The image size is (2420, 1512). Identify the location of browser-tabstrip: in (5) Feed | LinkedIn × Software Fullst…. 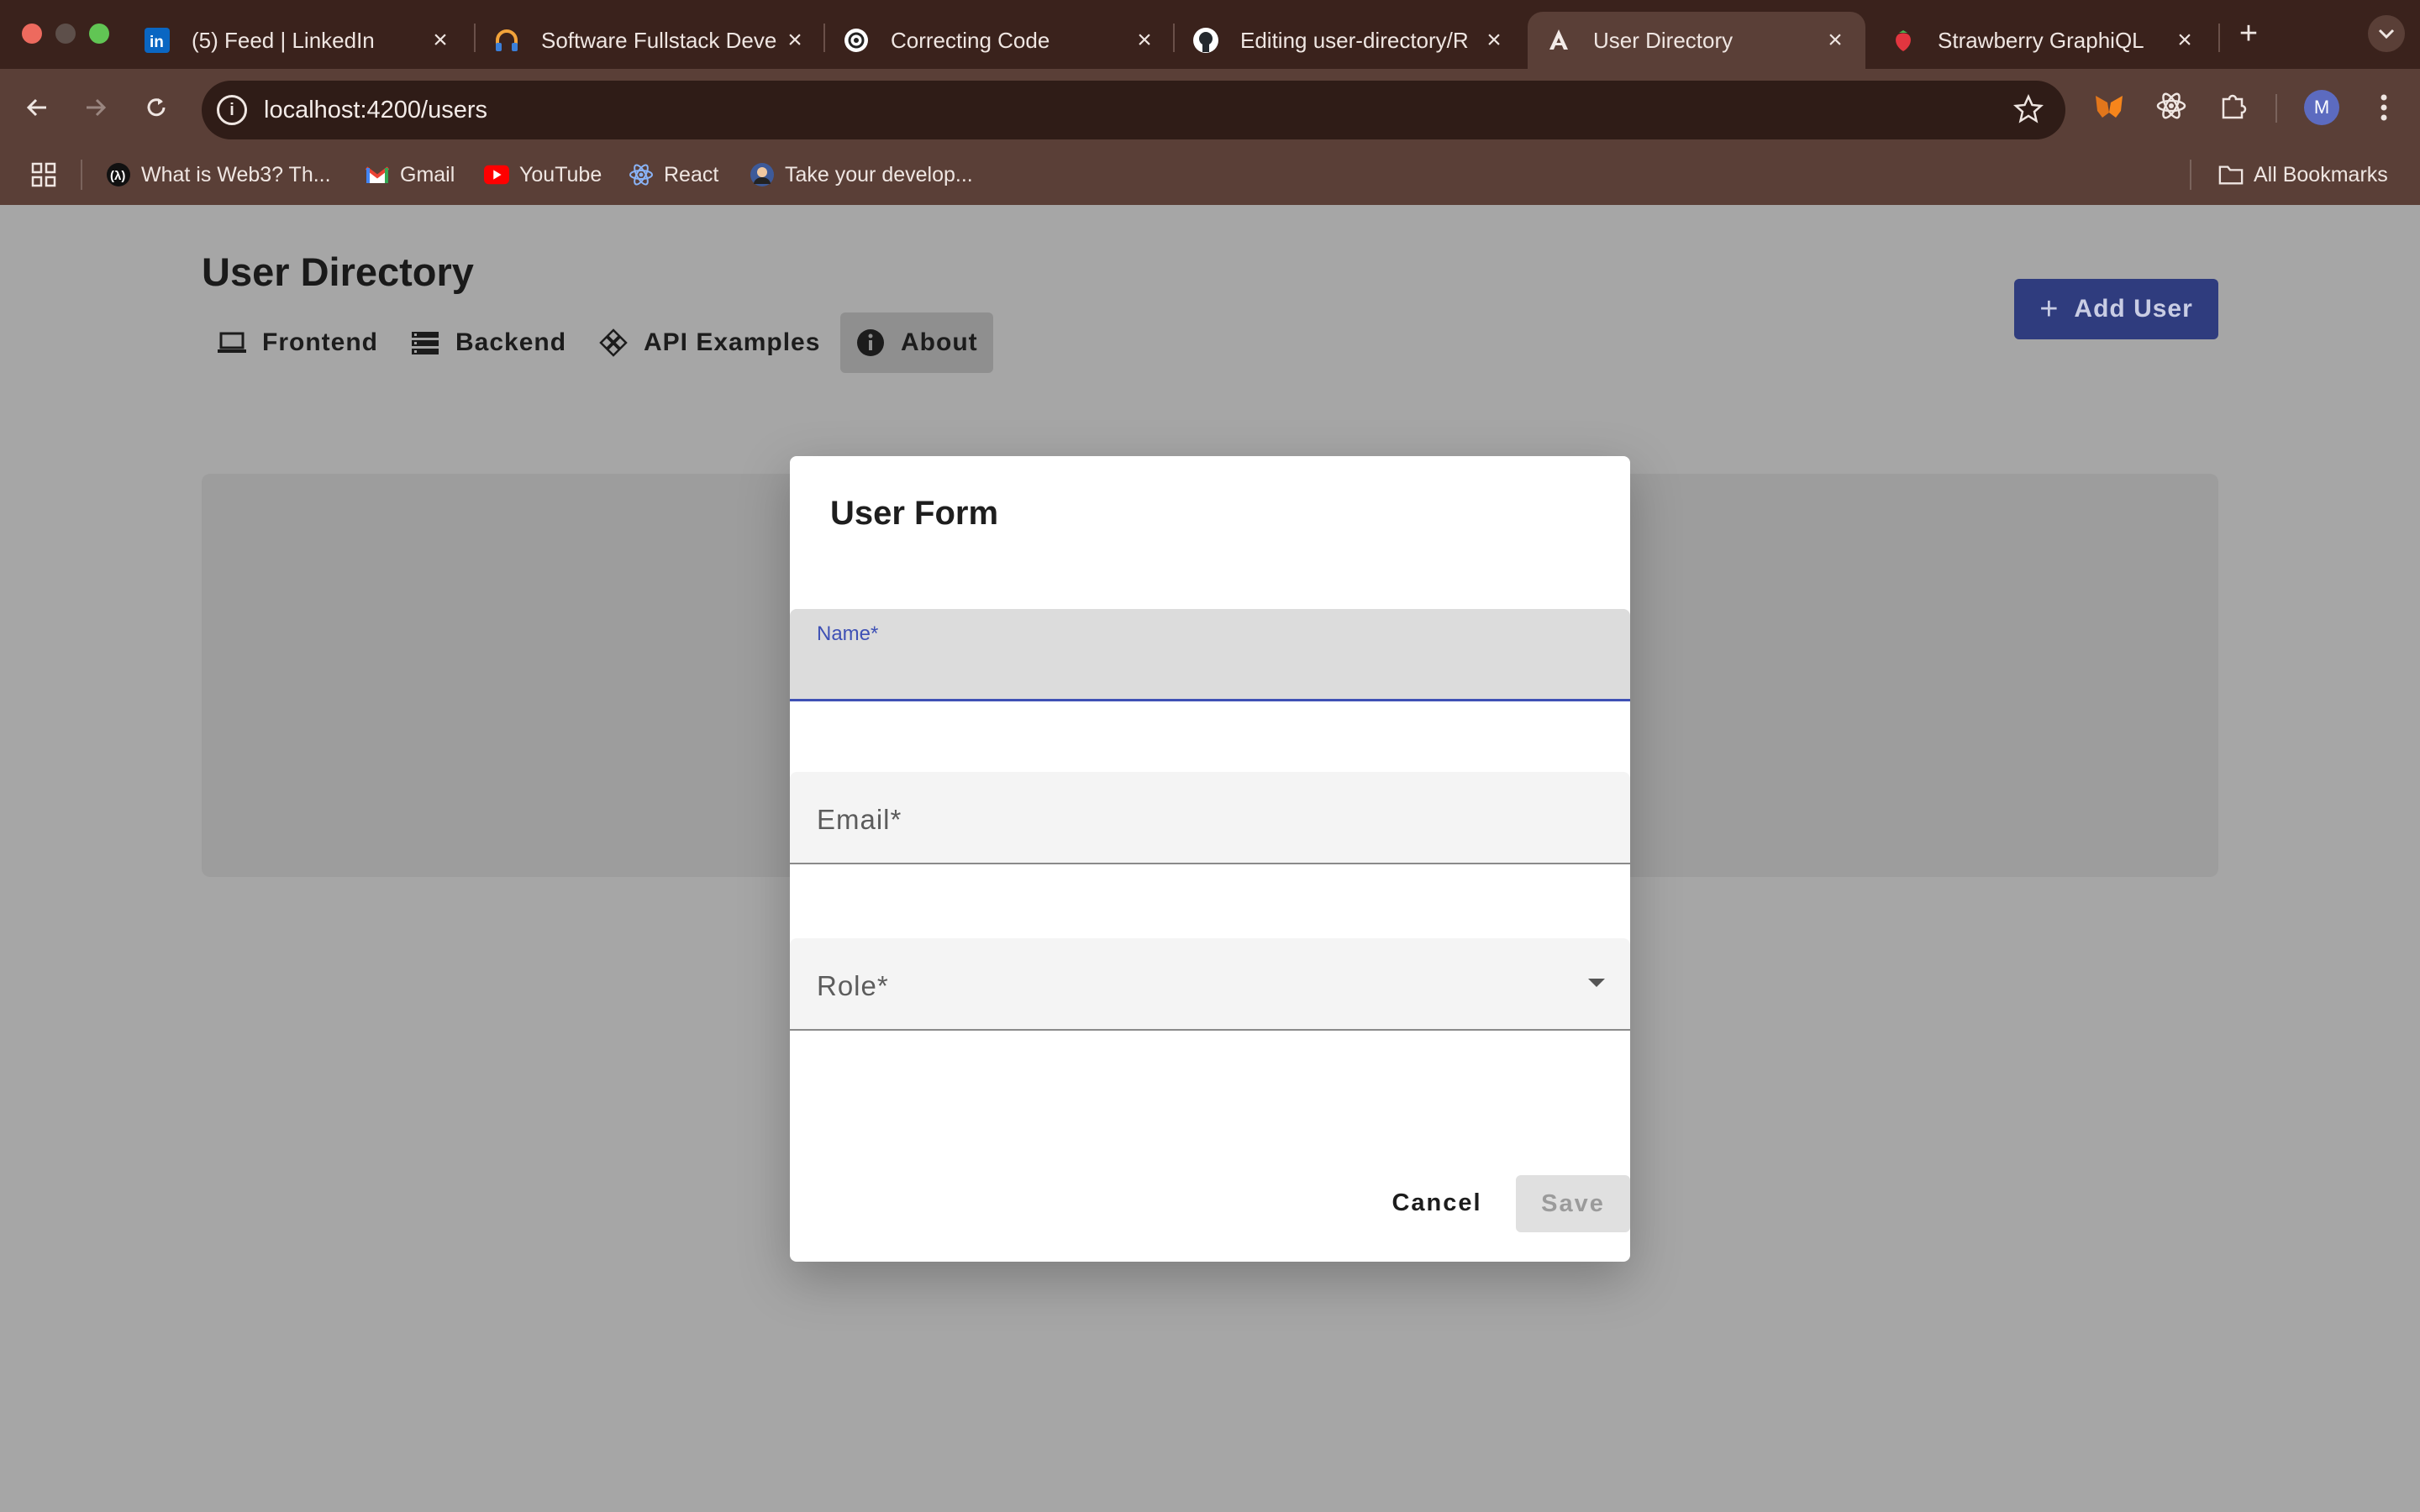
(1210, 34).